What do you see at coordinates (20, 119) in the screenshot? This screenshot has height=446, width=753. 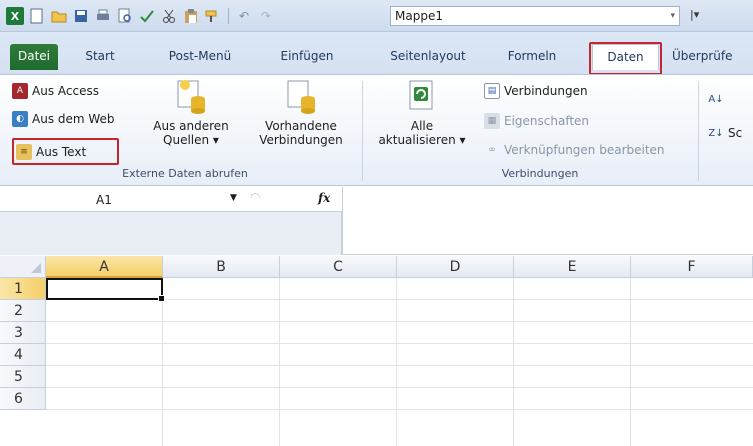 I see `web-icon: ◐` at bounding box center [20, 119].